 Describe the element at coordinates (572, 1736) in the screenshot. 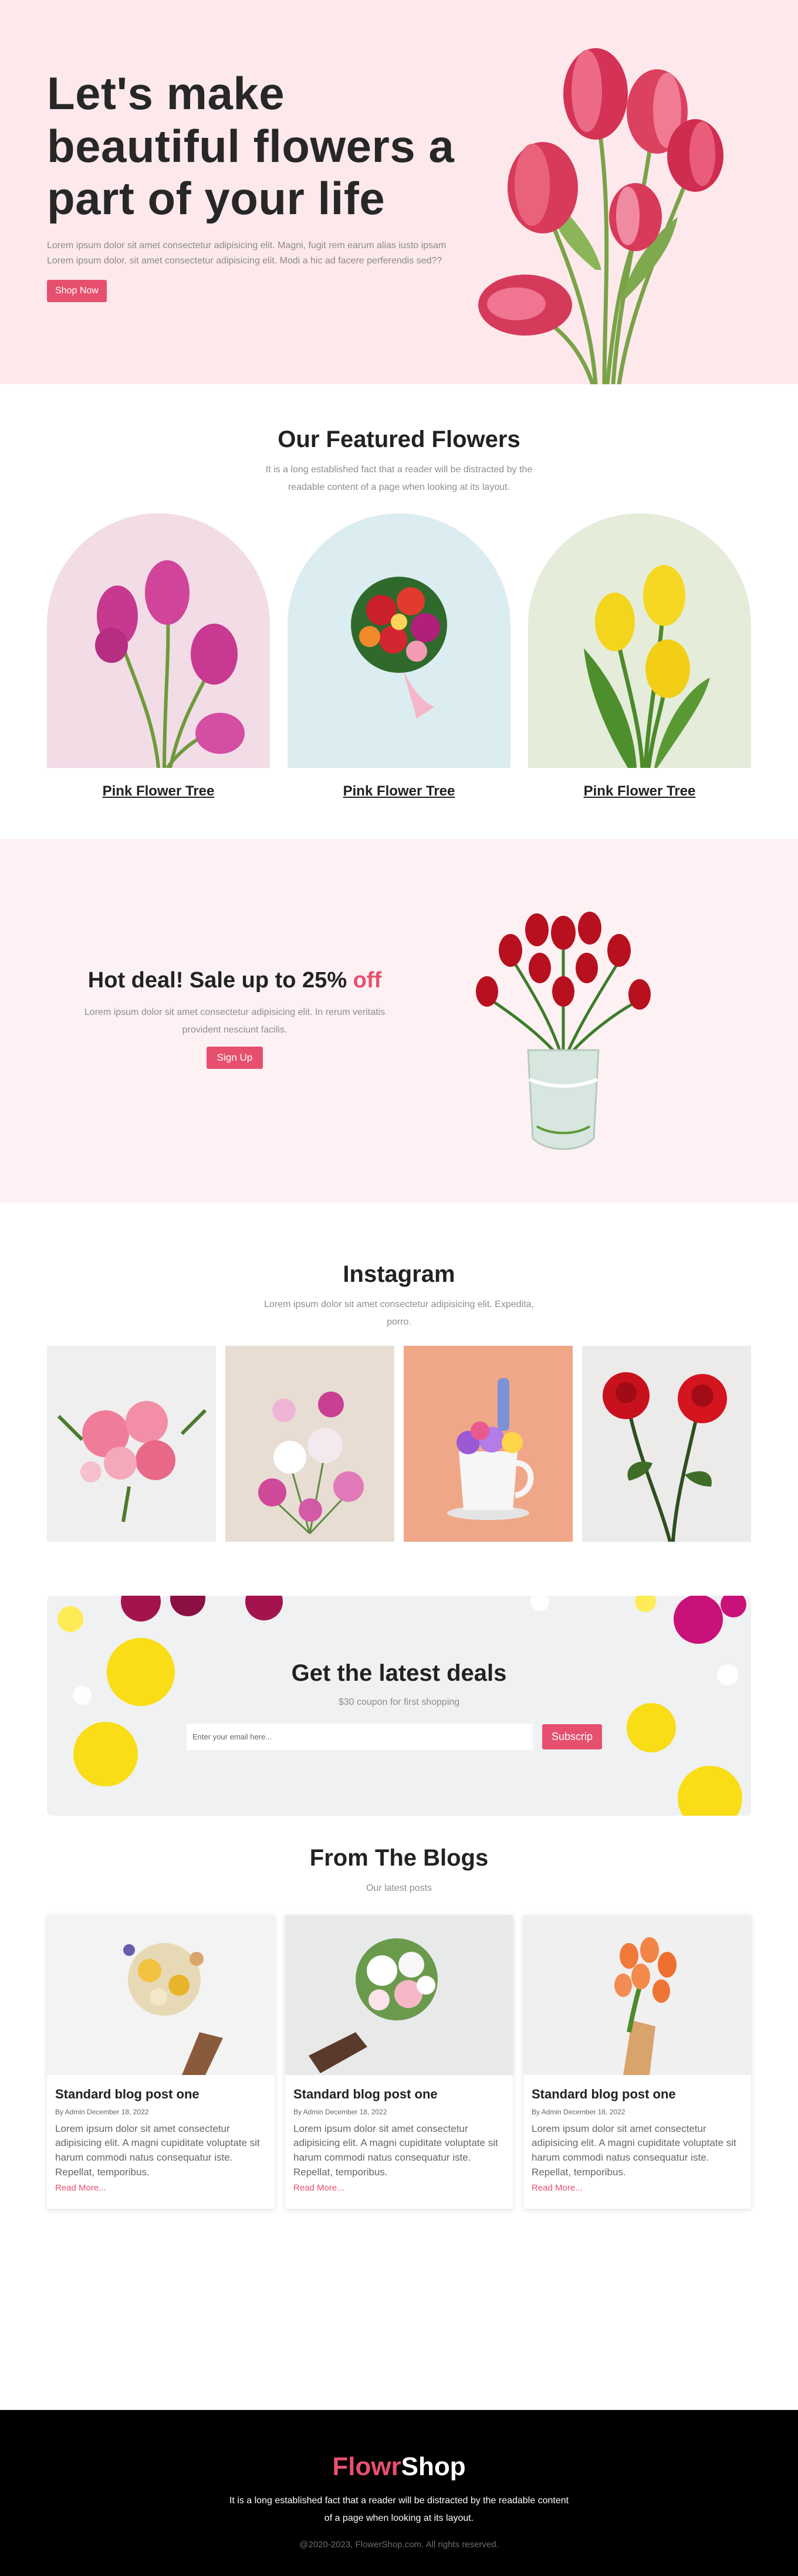

I see `subscribe-button: Subscrip` at that location.